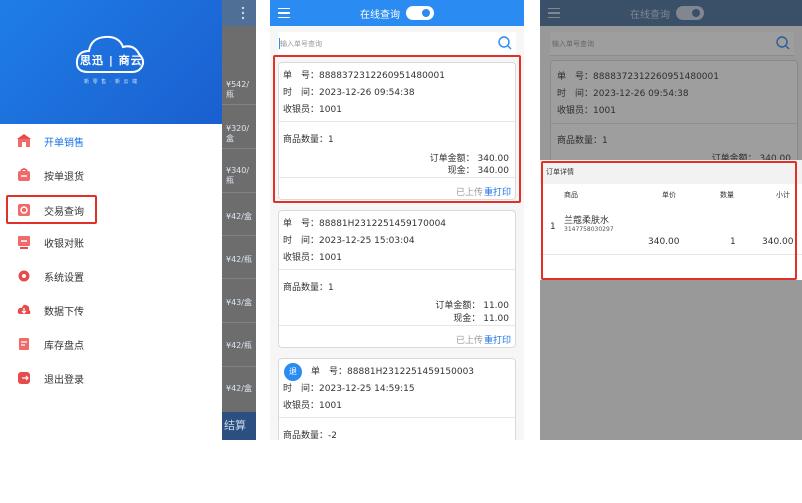  What do you see at coordinates (284, 13) in the screenshot?
I see `menu-icon` at bounding box center [284, 13].